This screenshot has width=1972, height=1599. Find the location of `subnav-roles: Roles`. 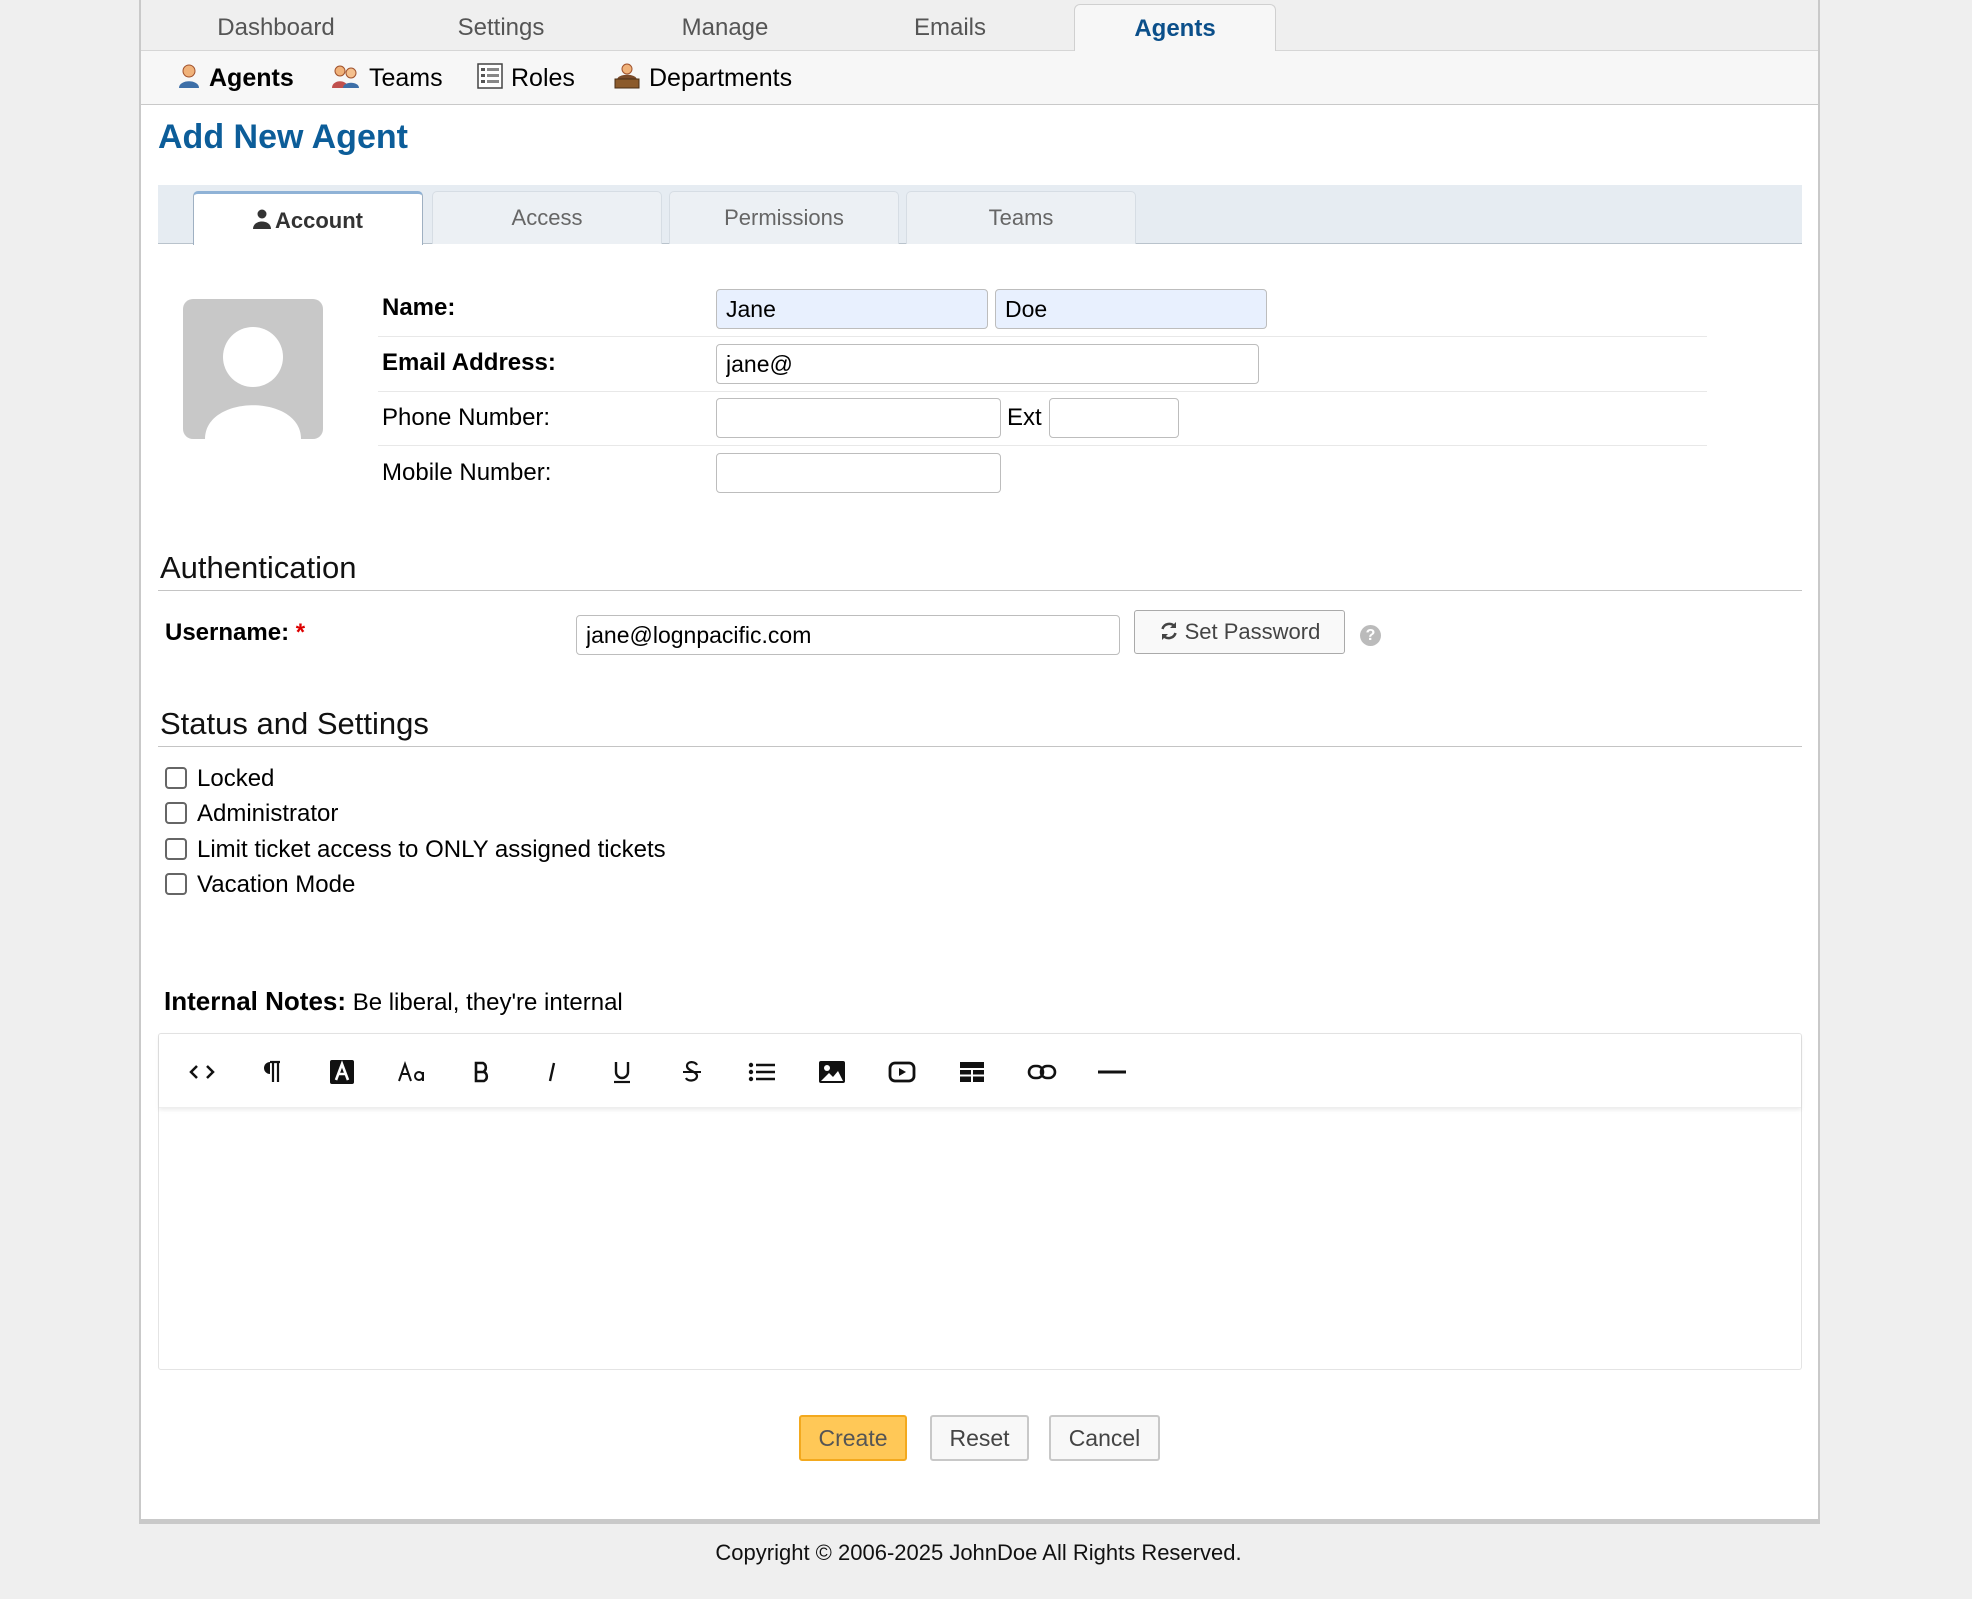

subnav-roles: Roles is located at coordinates (526, 78).